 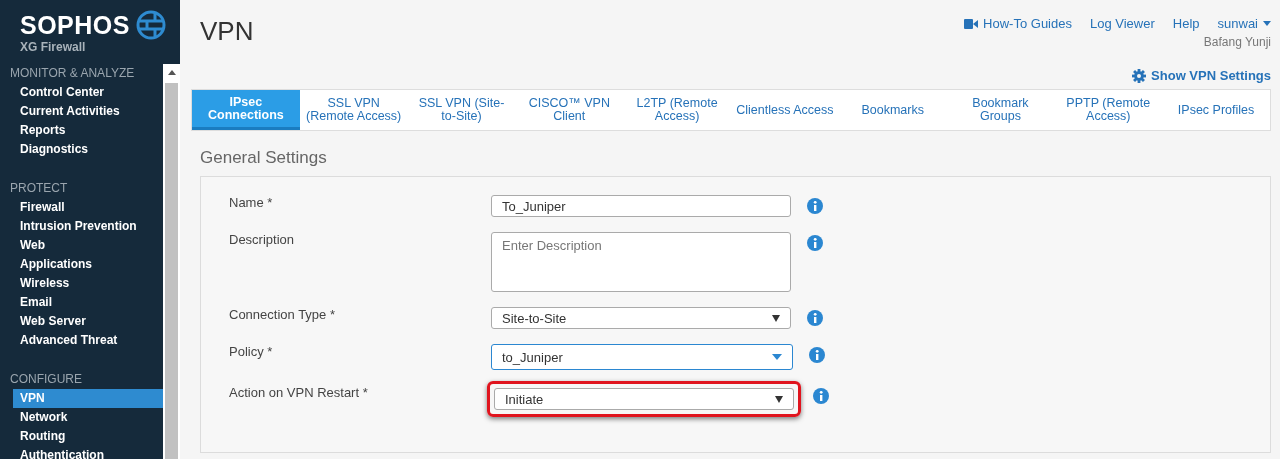 I want to click on header-link: Help, so click(x=1186, y=23).